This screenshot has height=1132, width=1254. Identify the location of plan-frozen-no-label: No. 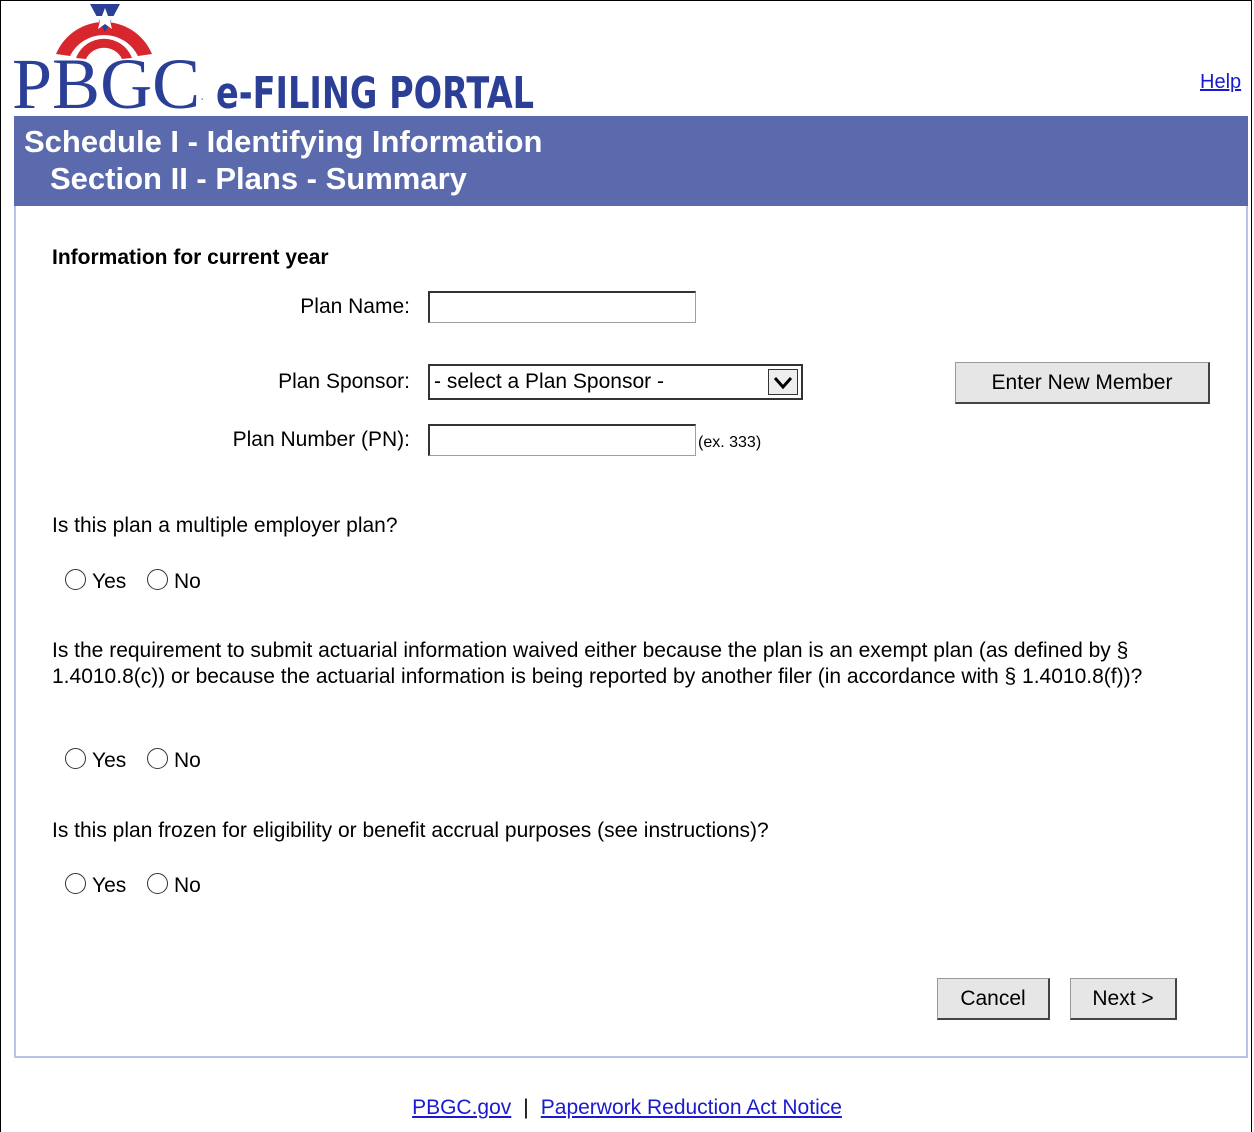
(187, 885).